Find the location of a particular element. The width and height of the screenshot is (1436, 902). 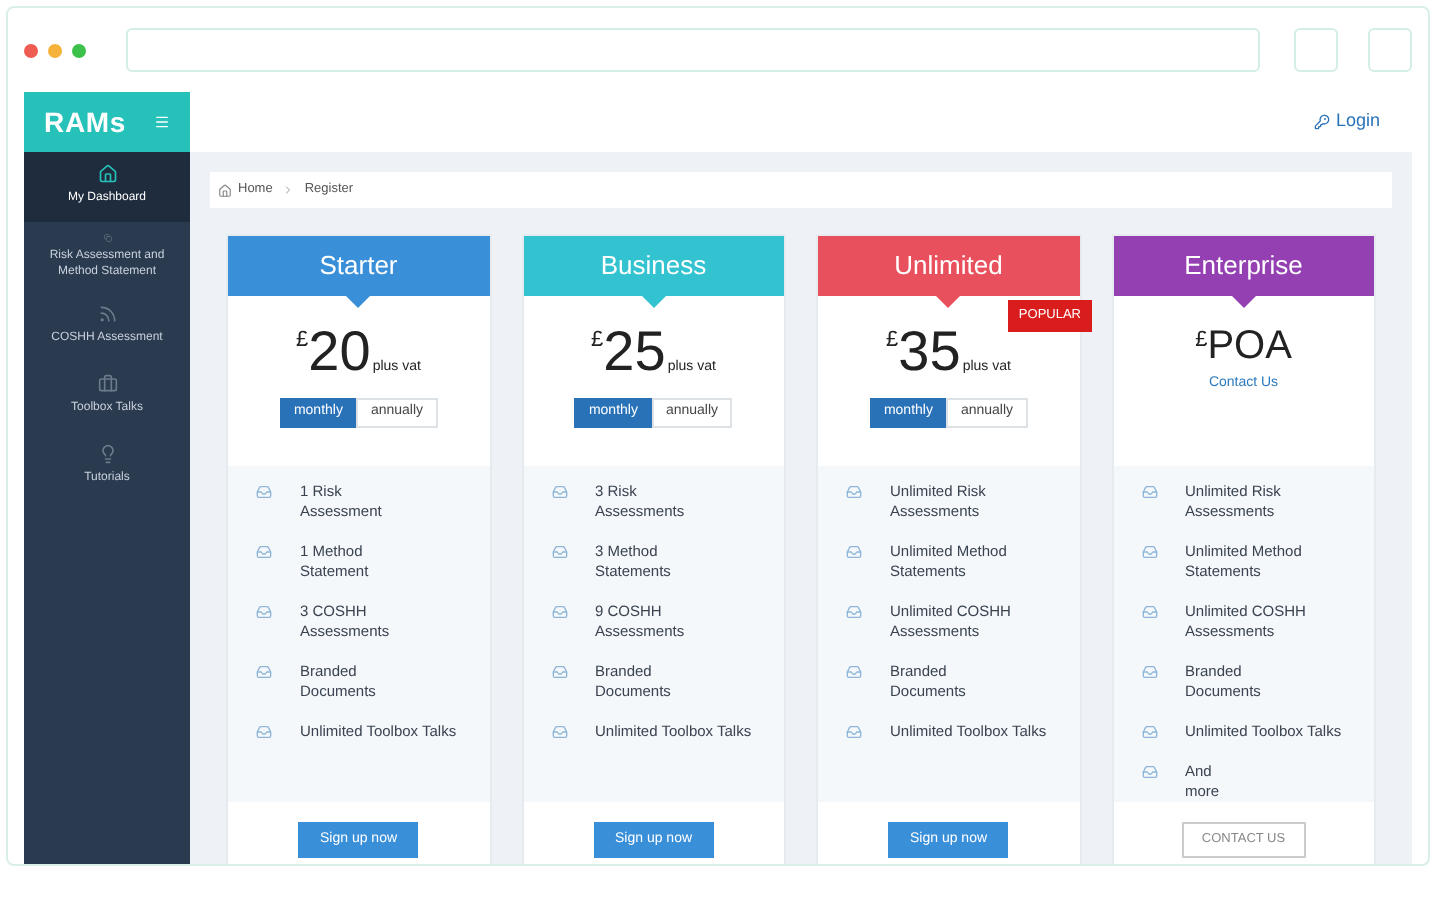

menu-icon is located at coordinates (162, 122).